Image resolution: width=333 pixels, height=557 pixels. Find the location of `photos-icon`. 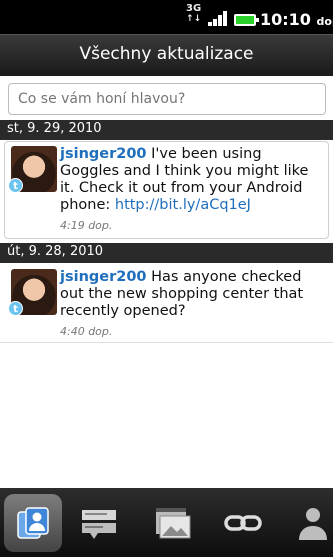

photos-icon is located at coordinates (173, 523).